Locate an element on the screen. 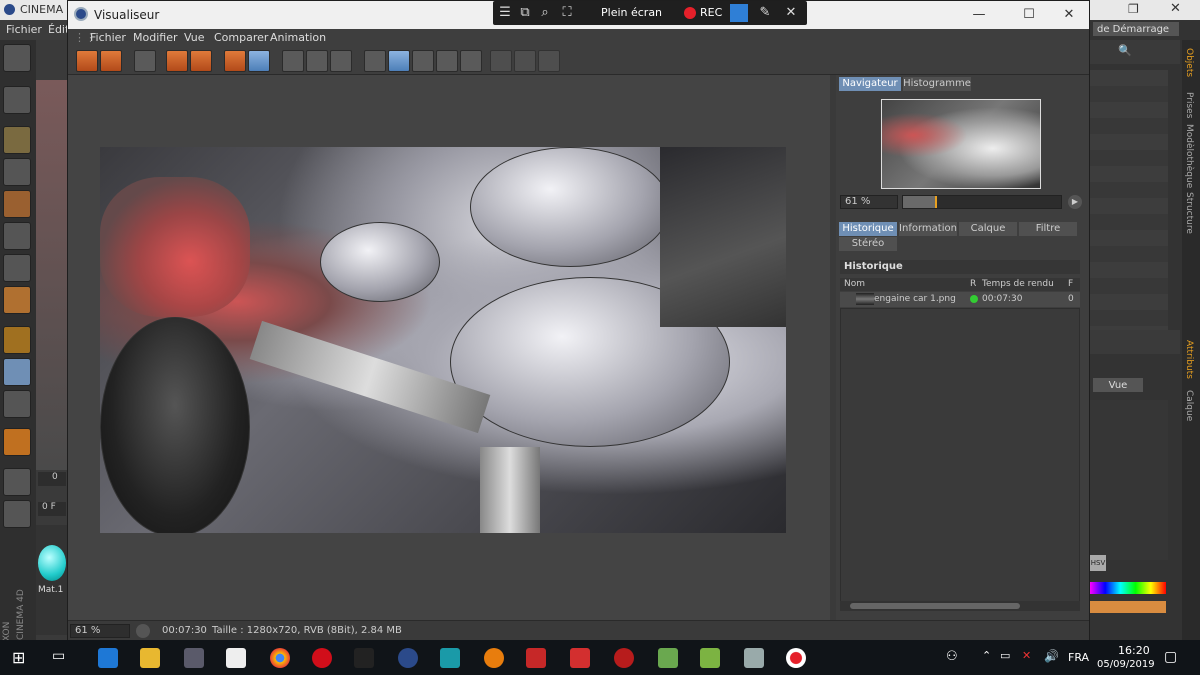 Image resolution: width=1200 pixels, height=675 pixels. c4d-menu-fichier: Fichier is located at coordinates (24, 29).